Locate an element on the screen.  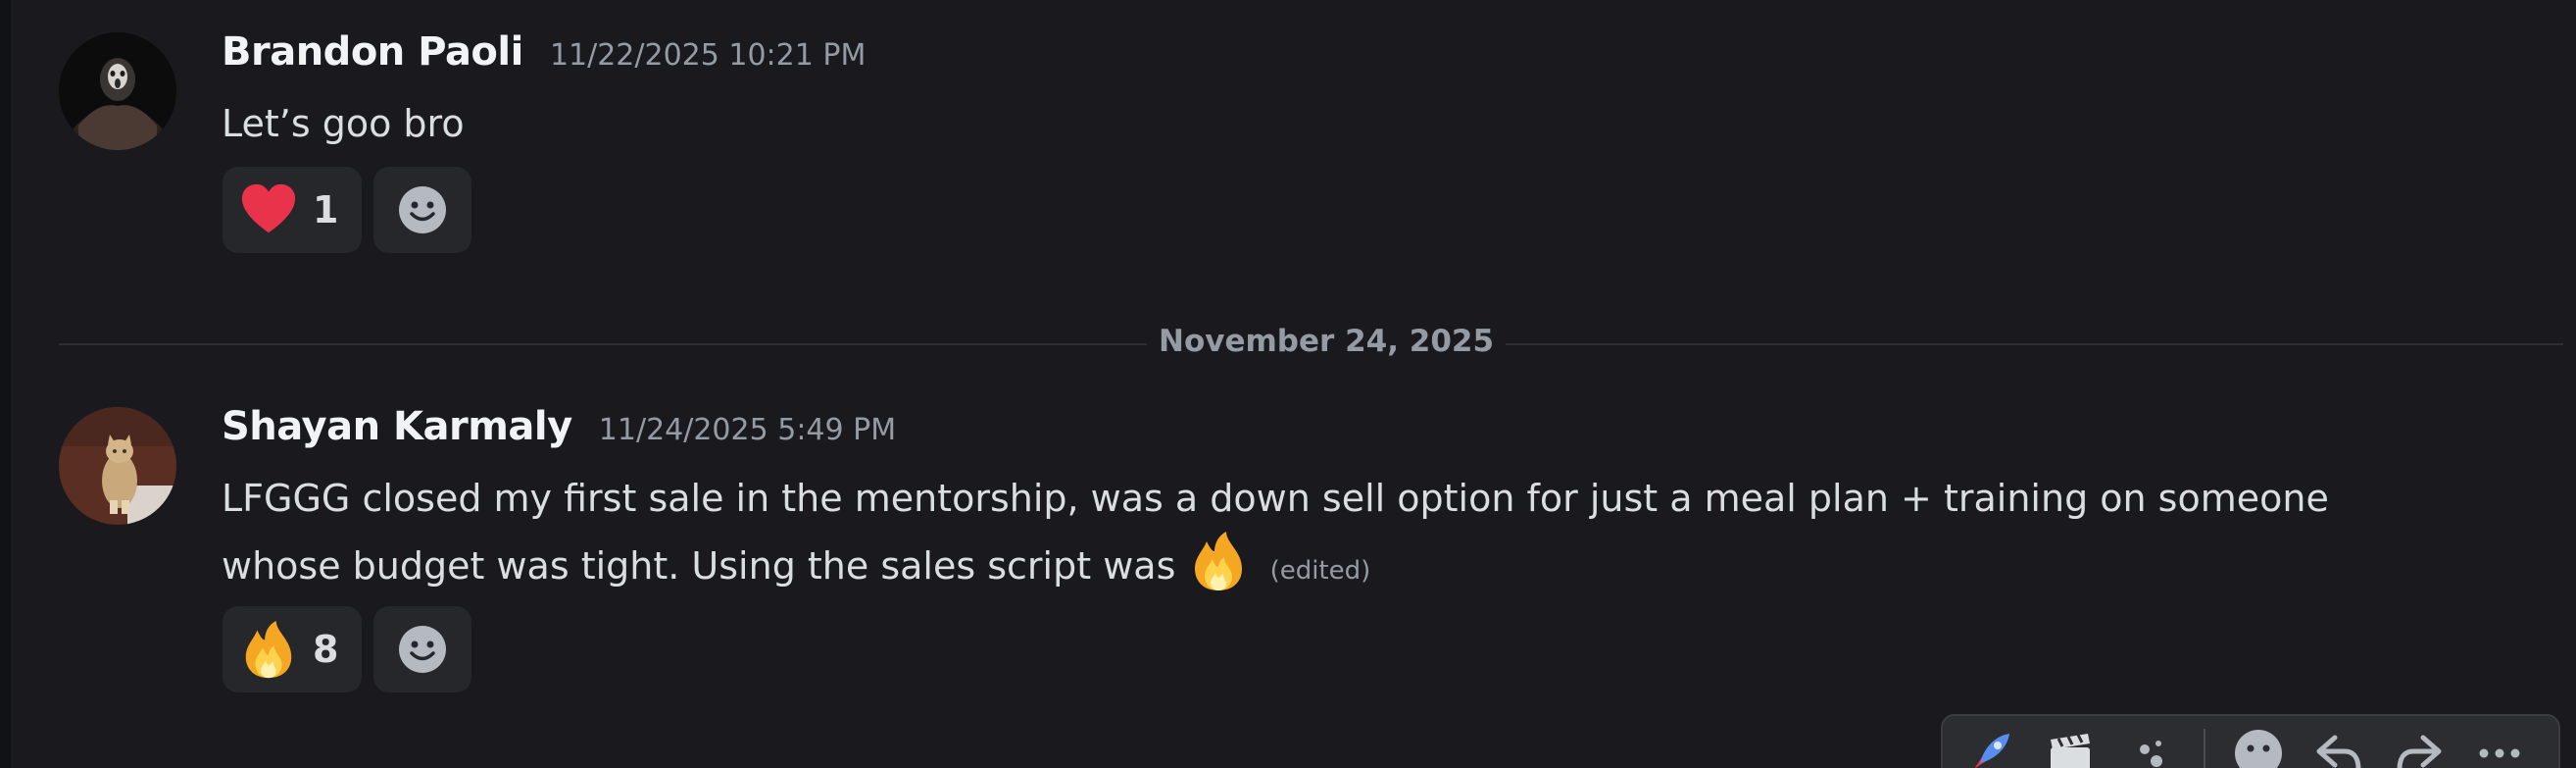
reply-icon is located at coordinates (2338, 747).